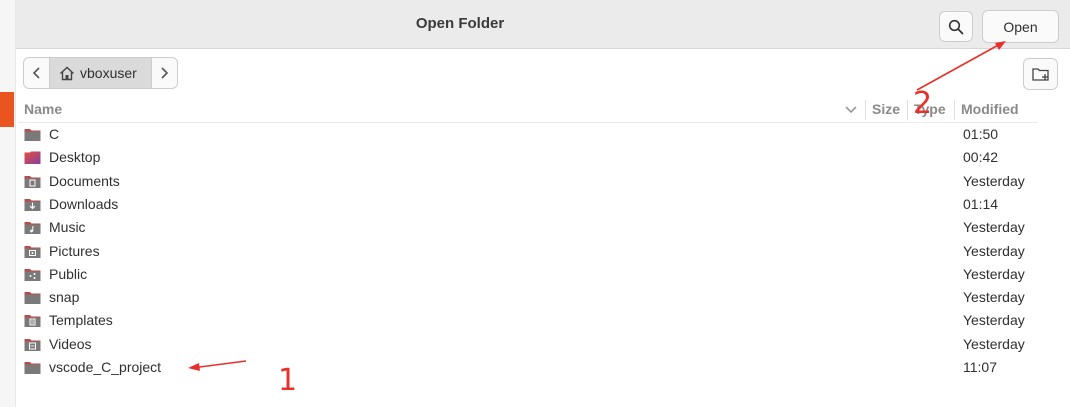  I want to click on sidebar-strip, so click(8, 203).